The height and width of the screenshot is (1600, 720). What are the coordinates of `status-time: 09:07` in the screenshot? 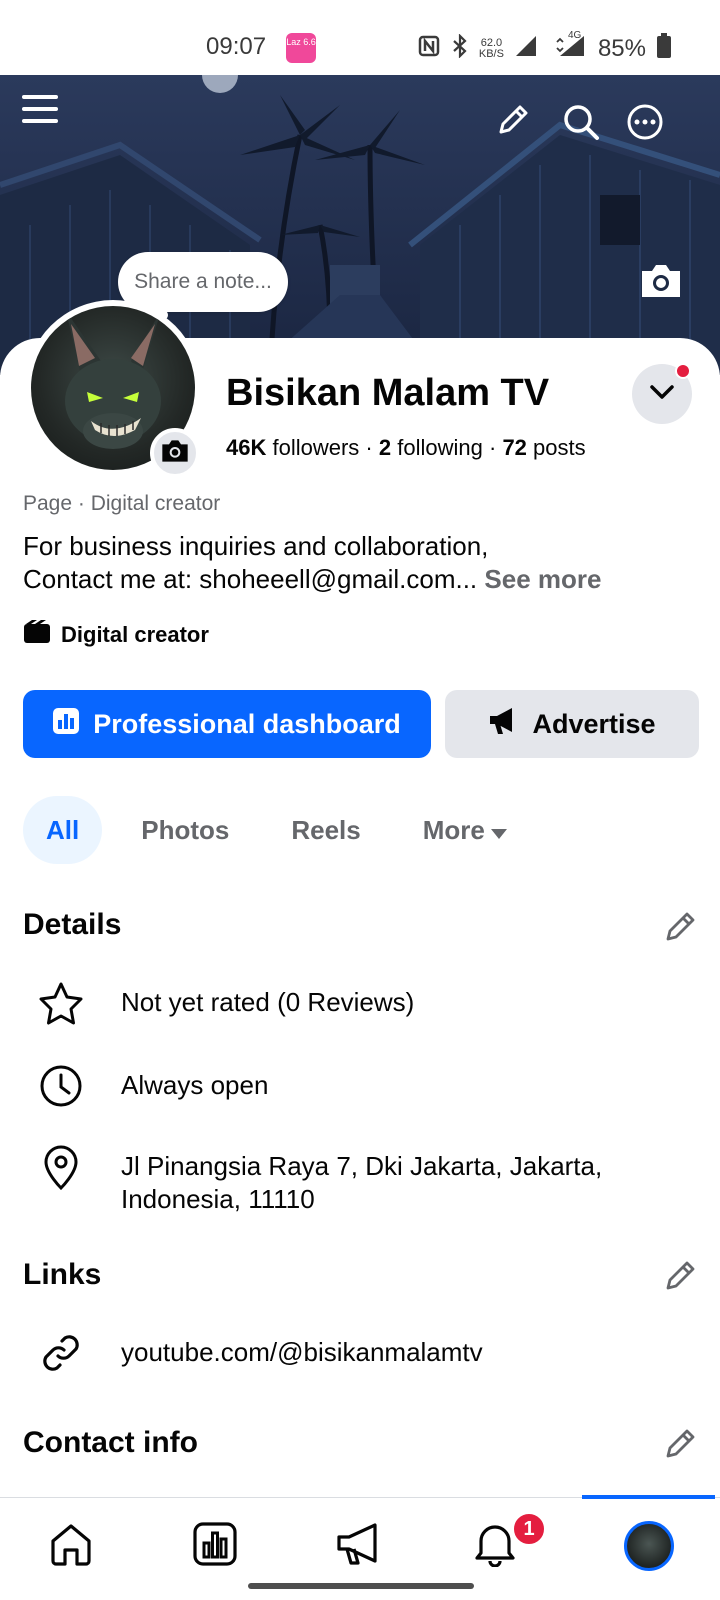 It's located at (236, 46).